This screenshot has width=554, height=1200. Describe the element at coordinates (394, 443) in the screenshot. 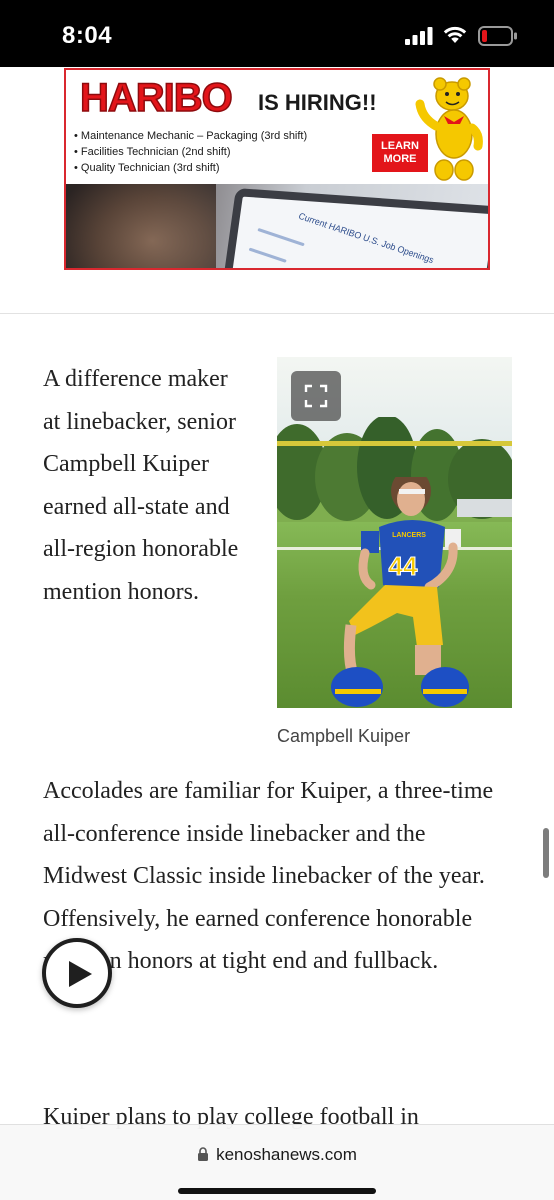

I see `photo-goalpost` at that location.